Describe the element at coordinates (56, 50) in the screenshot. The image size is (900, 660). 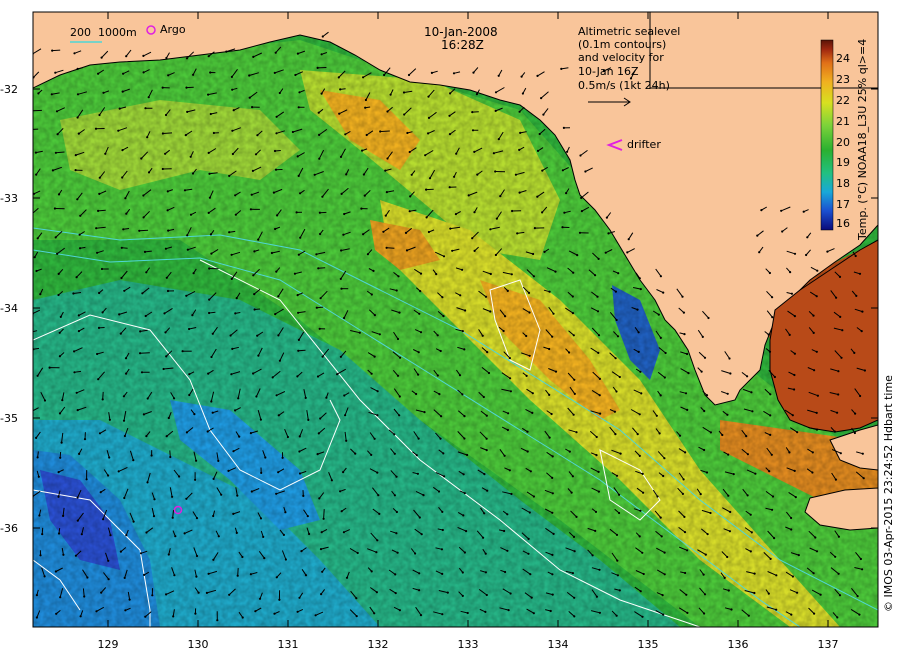
I see `velocity-arrow` at that location.